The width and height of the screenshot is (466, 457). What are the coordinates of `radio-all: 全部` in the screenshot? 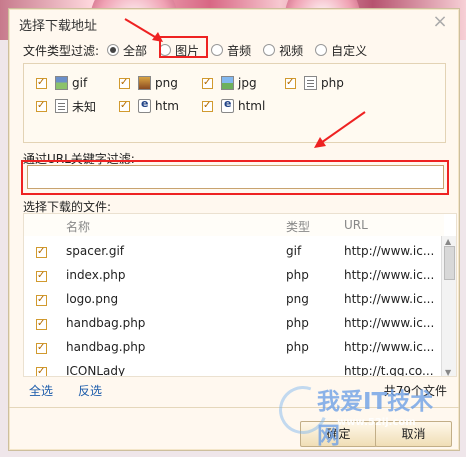 It's located at (127, 50).